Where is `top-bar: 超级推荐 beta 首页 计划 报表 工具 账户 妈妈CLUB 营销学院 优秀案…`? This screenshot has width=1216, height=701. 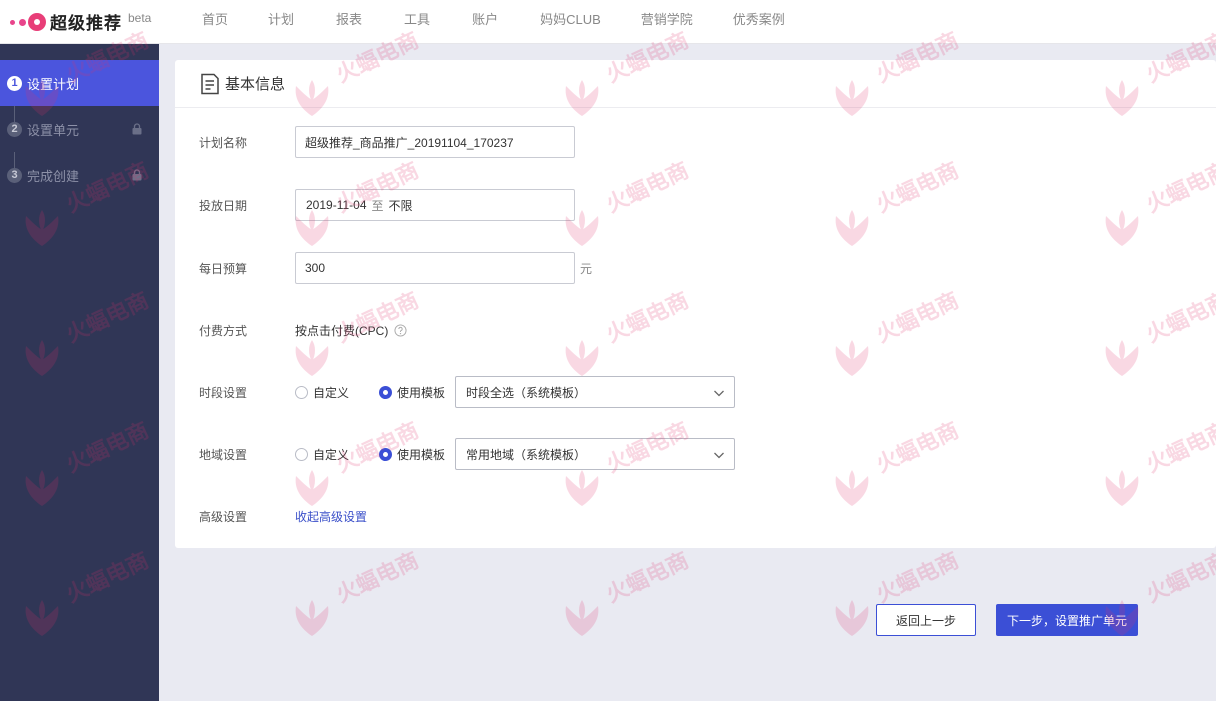
top-bar: 超级推荐 beta 首页 计划 报表 工具 账户 妈妈CLUB 营销学院 优秀案… is located at coordinates (608, 22).